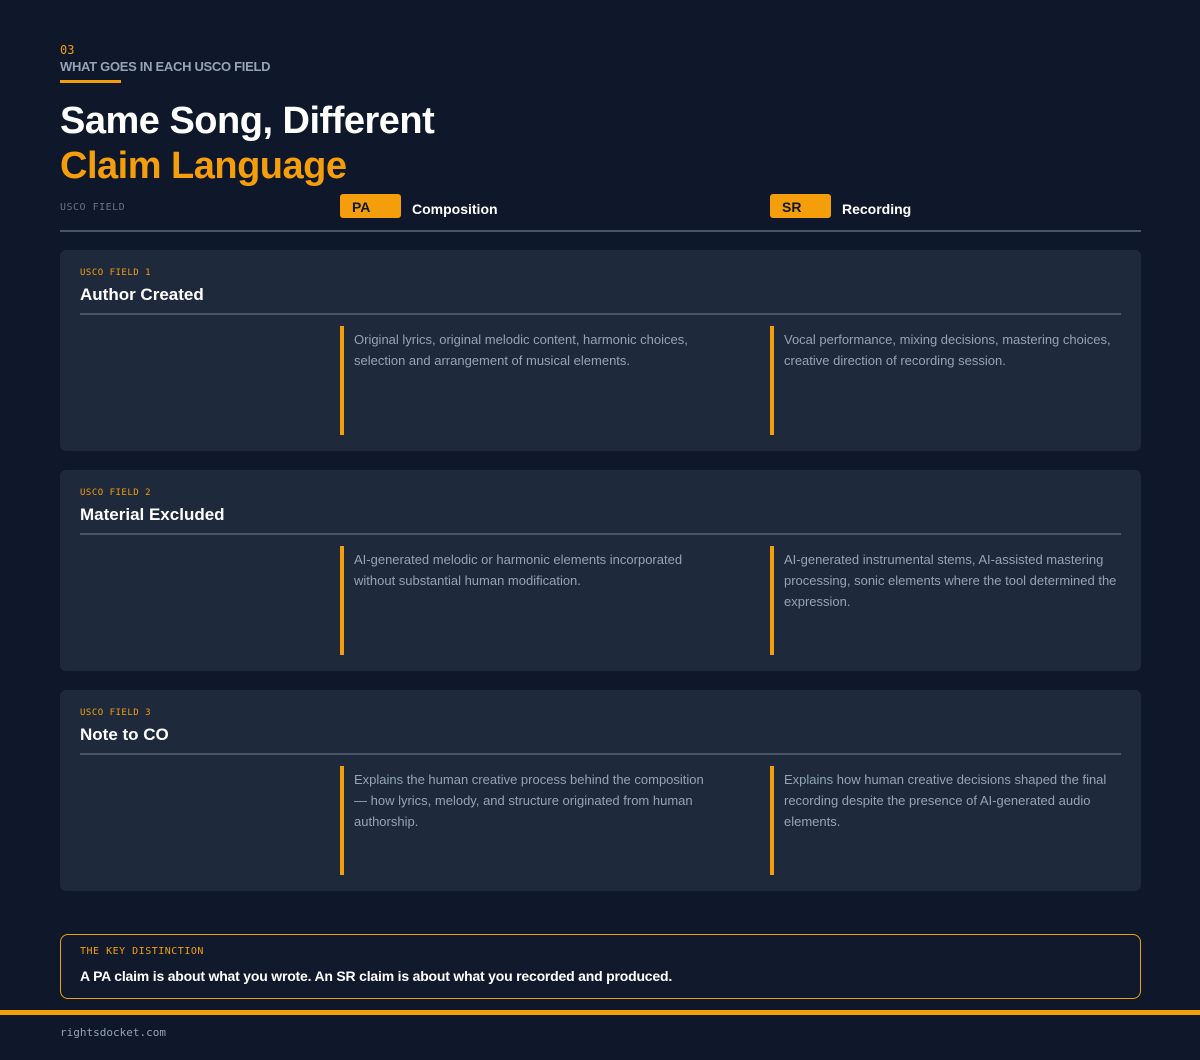 The image size is (1200, 1060). Describe the element at coordinates (116, 493) in the screenshot. I see `field-kicker: USCO FIELD 2` at that location.